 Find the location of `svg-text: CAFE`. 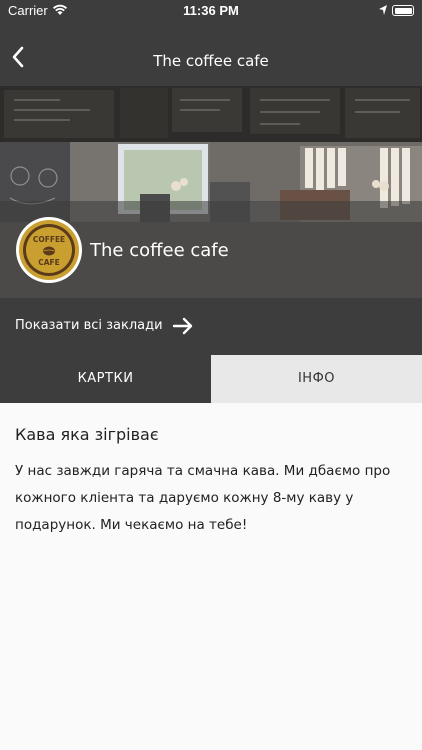

svg-text: CAFE is located at coordinates (49, 262).